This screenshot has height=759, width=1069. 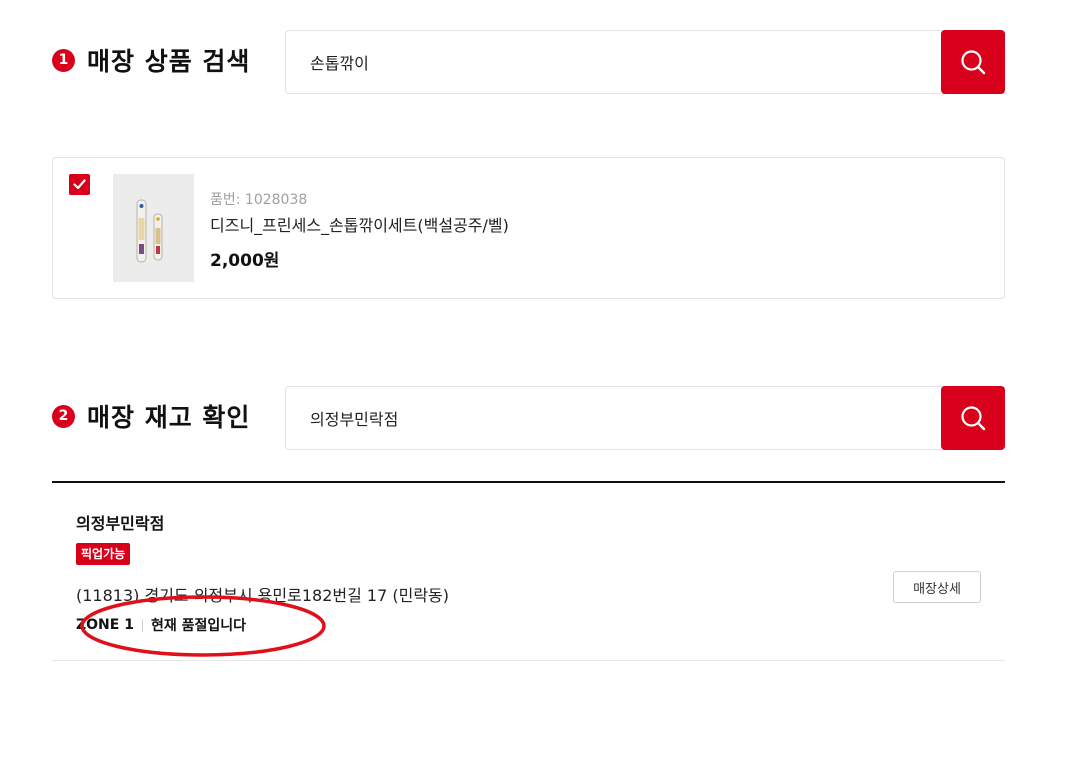 I want to click on store-search-box, so click(x=645, y=418).